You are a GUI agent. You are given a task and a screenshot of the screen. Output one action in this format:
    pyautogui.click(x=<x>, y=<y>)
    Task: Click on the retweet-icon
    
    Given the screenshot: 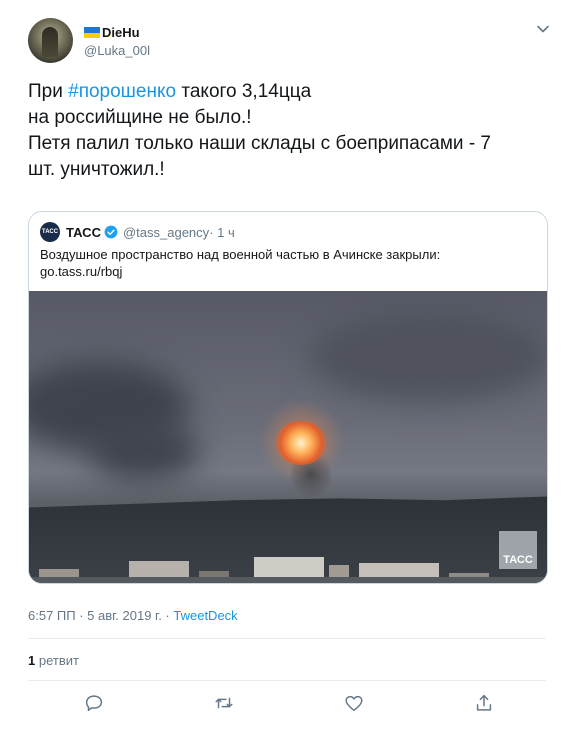 What is the action you would take?
    pyautogui.click(x=224, y=703)
    